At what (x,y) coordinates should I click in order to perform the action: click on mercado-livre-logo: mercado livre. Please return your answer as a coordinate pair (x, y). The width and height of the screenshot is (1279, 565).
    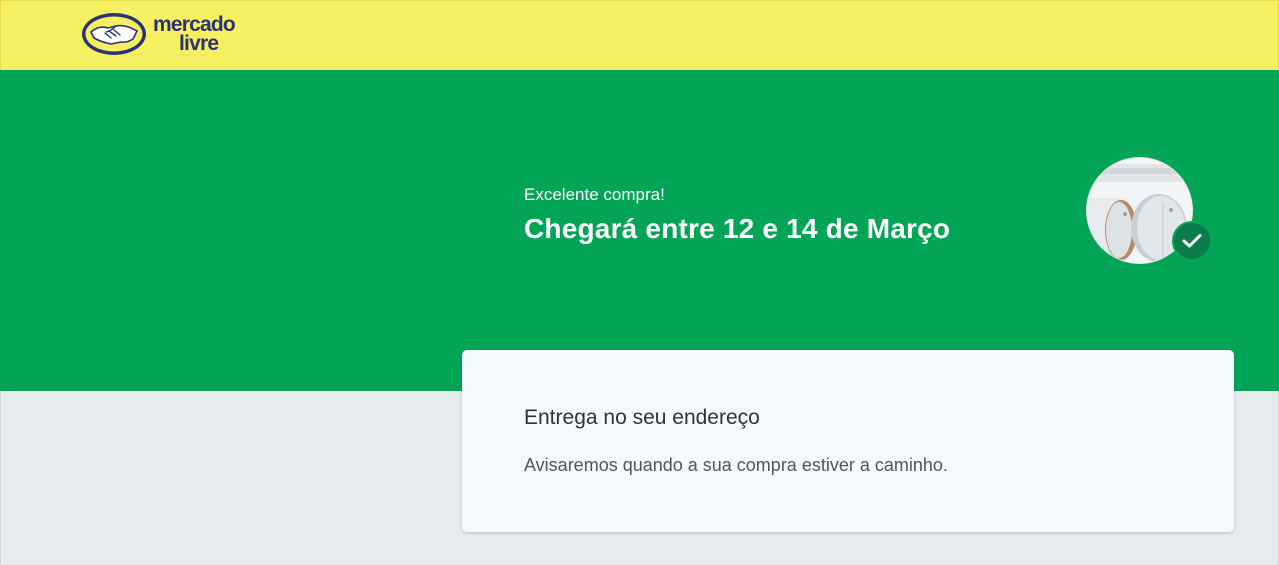
    Looking at the image, I should click on (158, 34).